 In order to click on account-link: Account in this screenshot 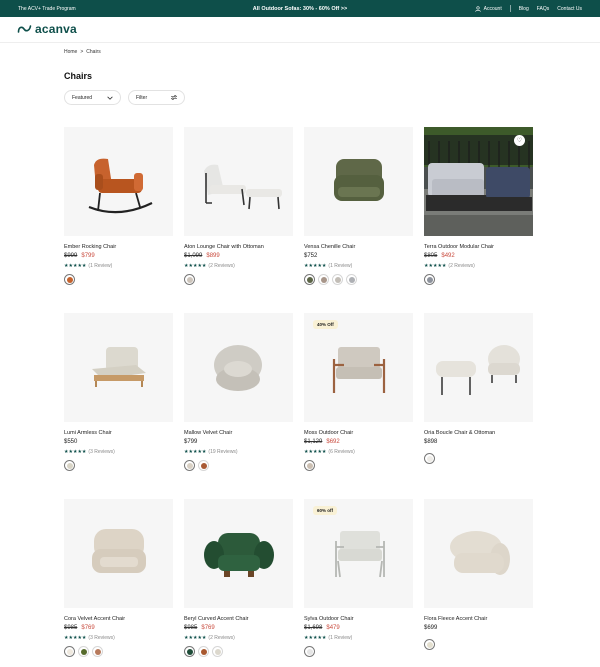, I will do `click(488, 9)`.